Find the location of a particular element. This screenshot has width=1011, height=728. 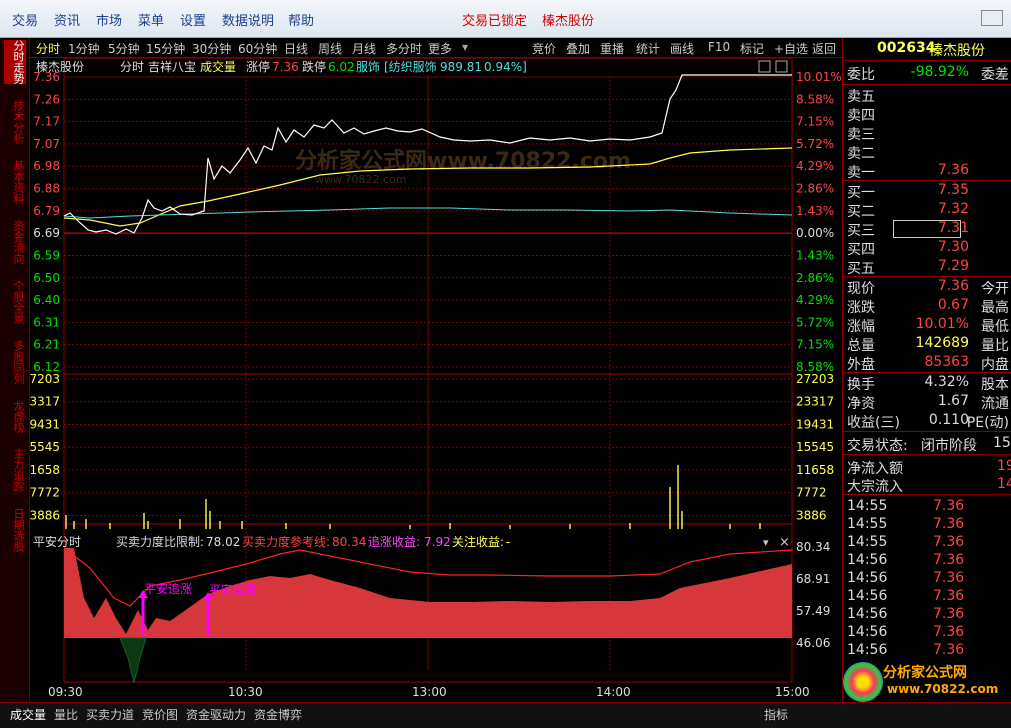

indicator-dropdown-icon: ▾ is located at coordinates (766, 542).